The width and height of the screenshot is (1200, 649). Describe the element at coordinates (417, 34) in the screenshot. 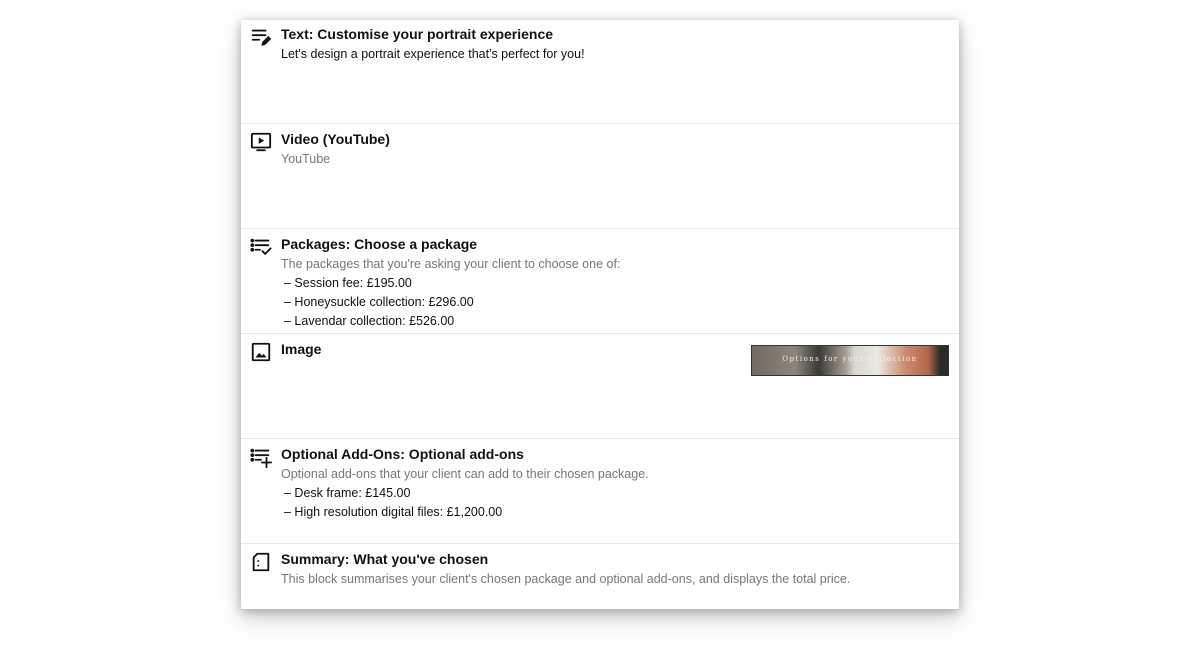

I see `text-block-title: Text: Customise your portrait experience` at that location.